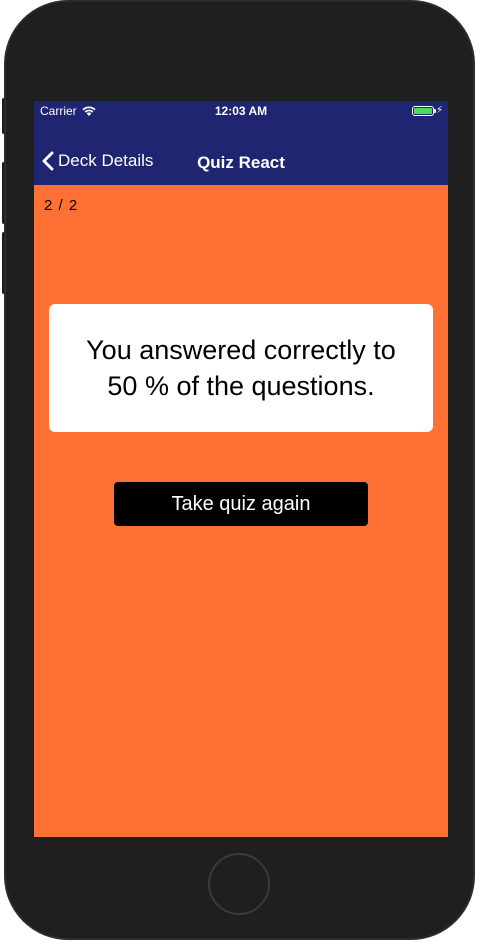 This screenshot has height=942, width=483. I want to click on status-bar: Carrier 12:03 AM ⚡, so click(241, 111).